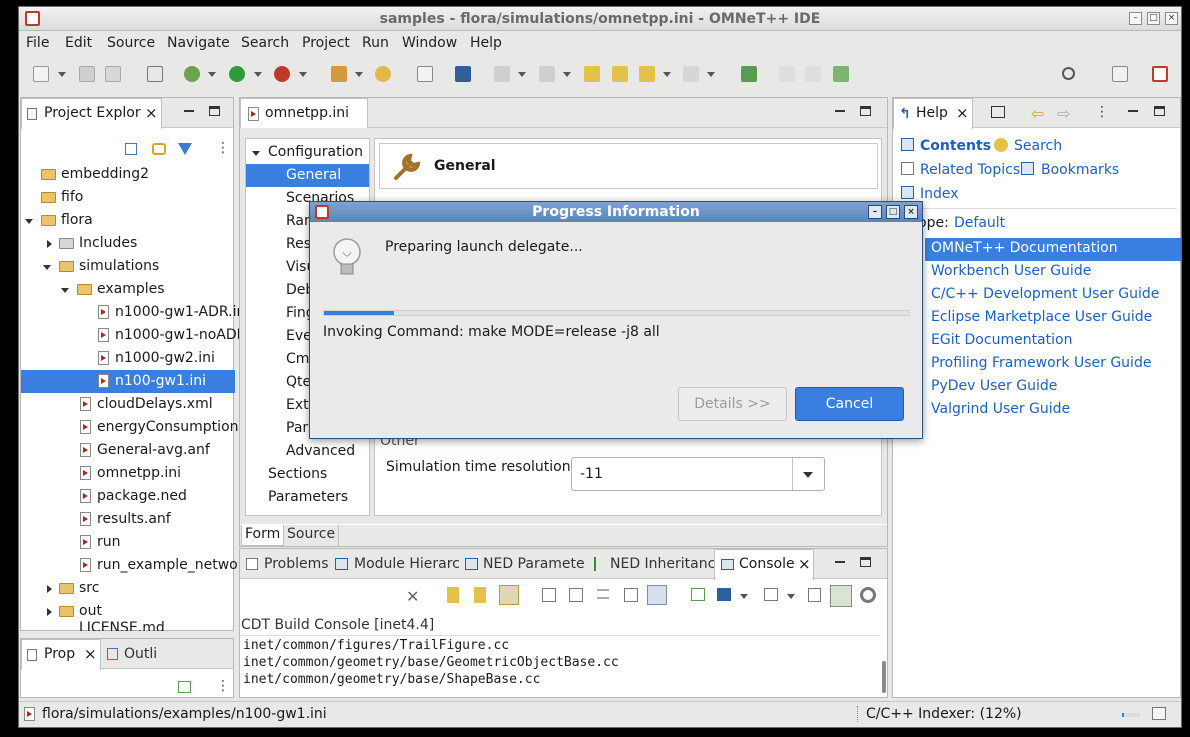 This screenshot has height=737, width=1190. What do you see at coordinates (1080, 170) in the screenshot?
I see `bookmarks-link: Bookmarks` at bounding box center [1080, 170].